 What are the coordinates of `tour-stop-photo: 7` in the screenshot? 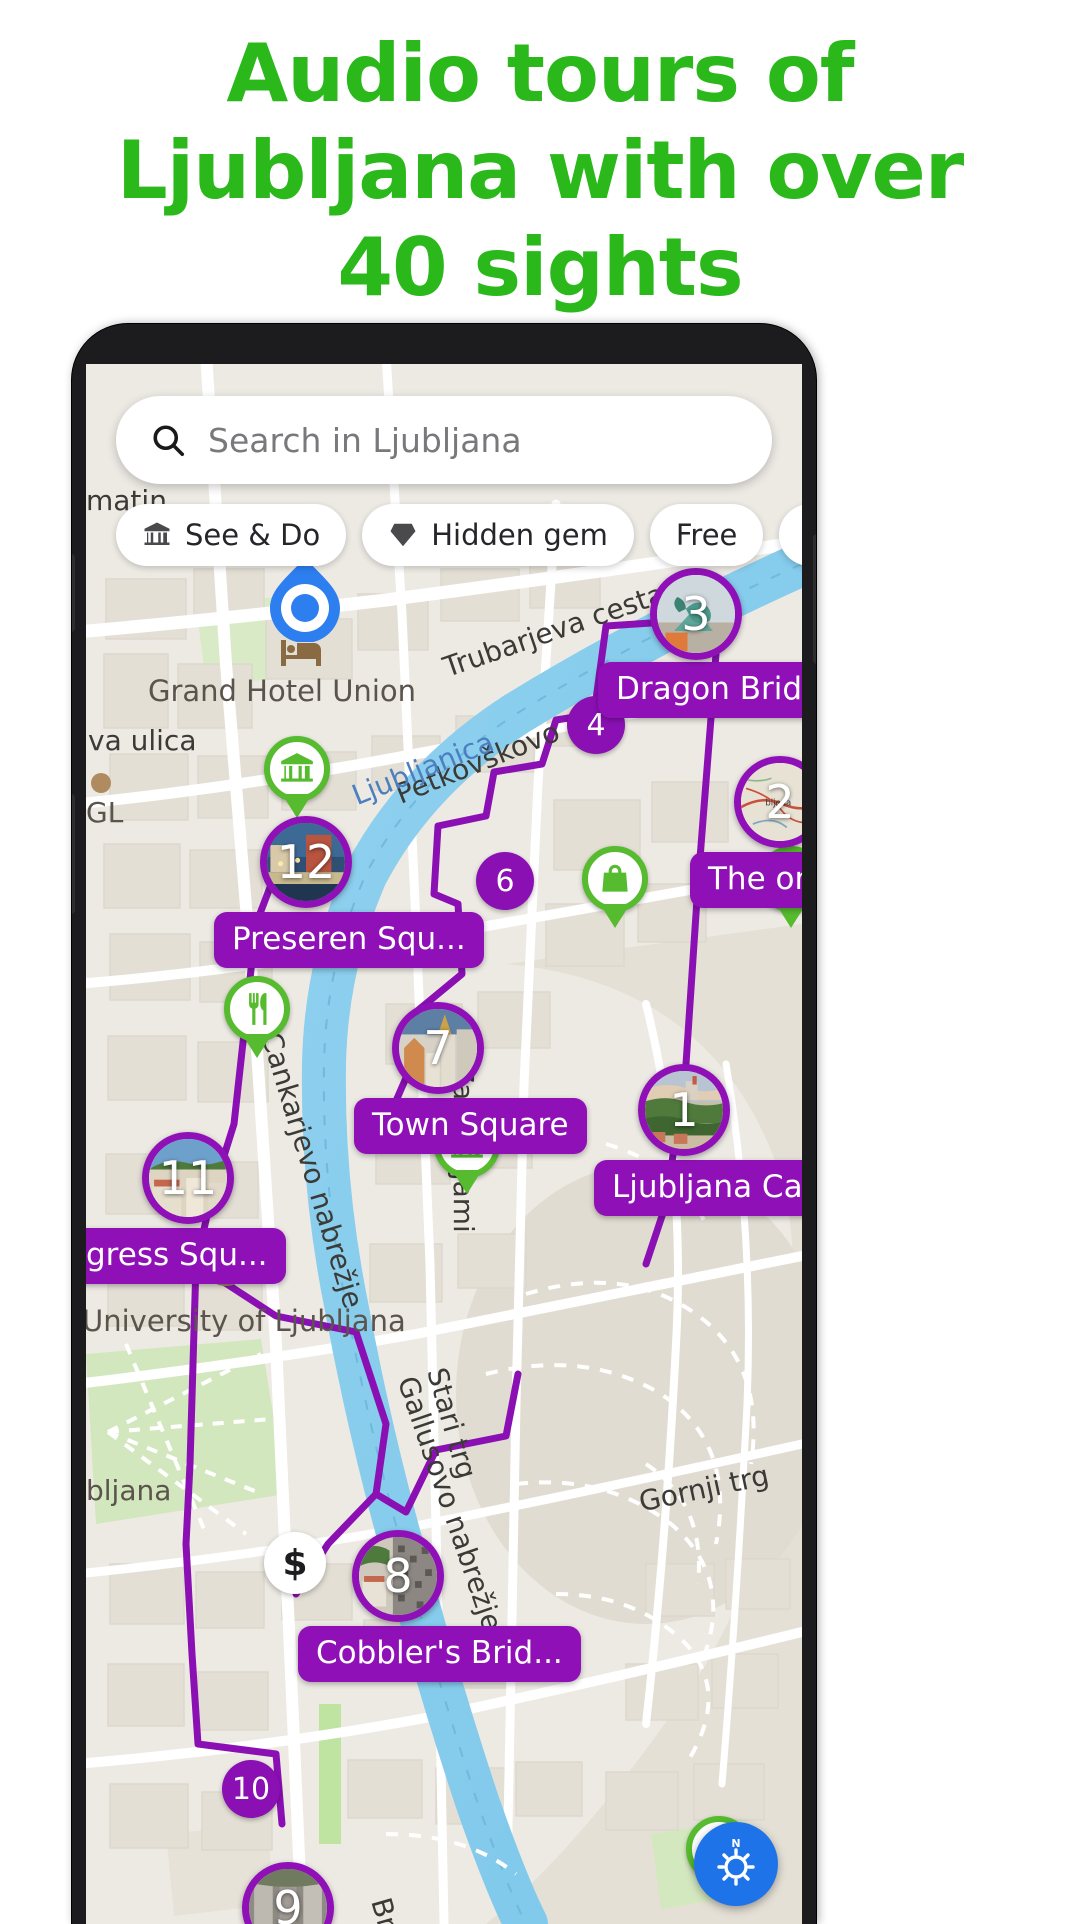 It's located at (438, 1048).